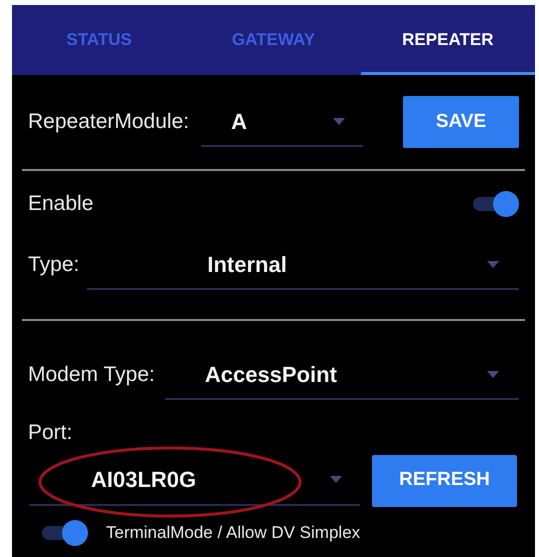  Describe the element at coordinates (91, 375) in the screenshot. I see `field-label: Modem Type:` at that location.